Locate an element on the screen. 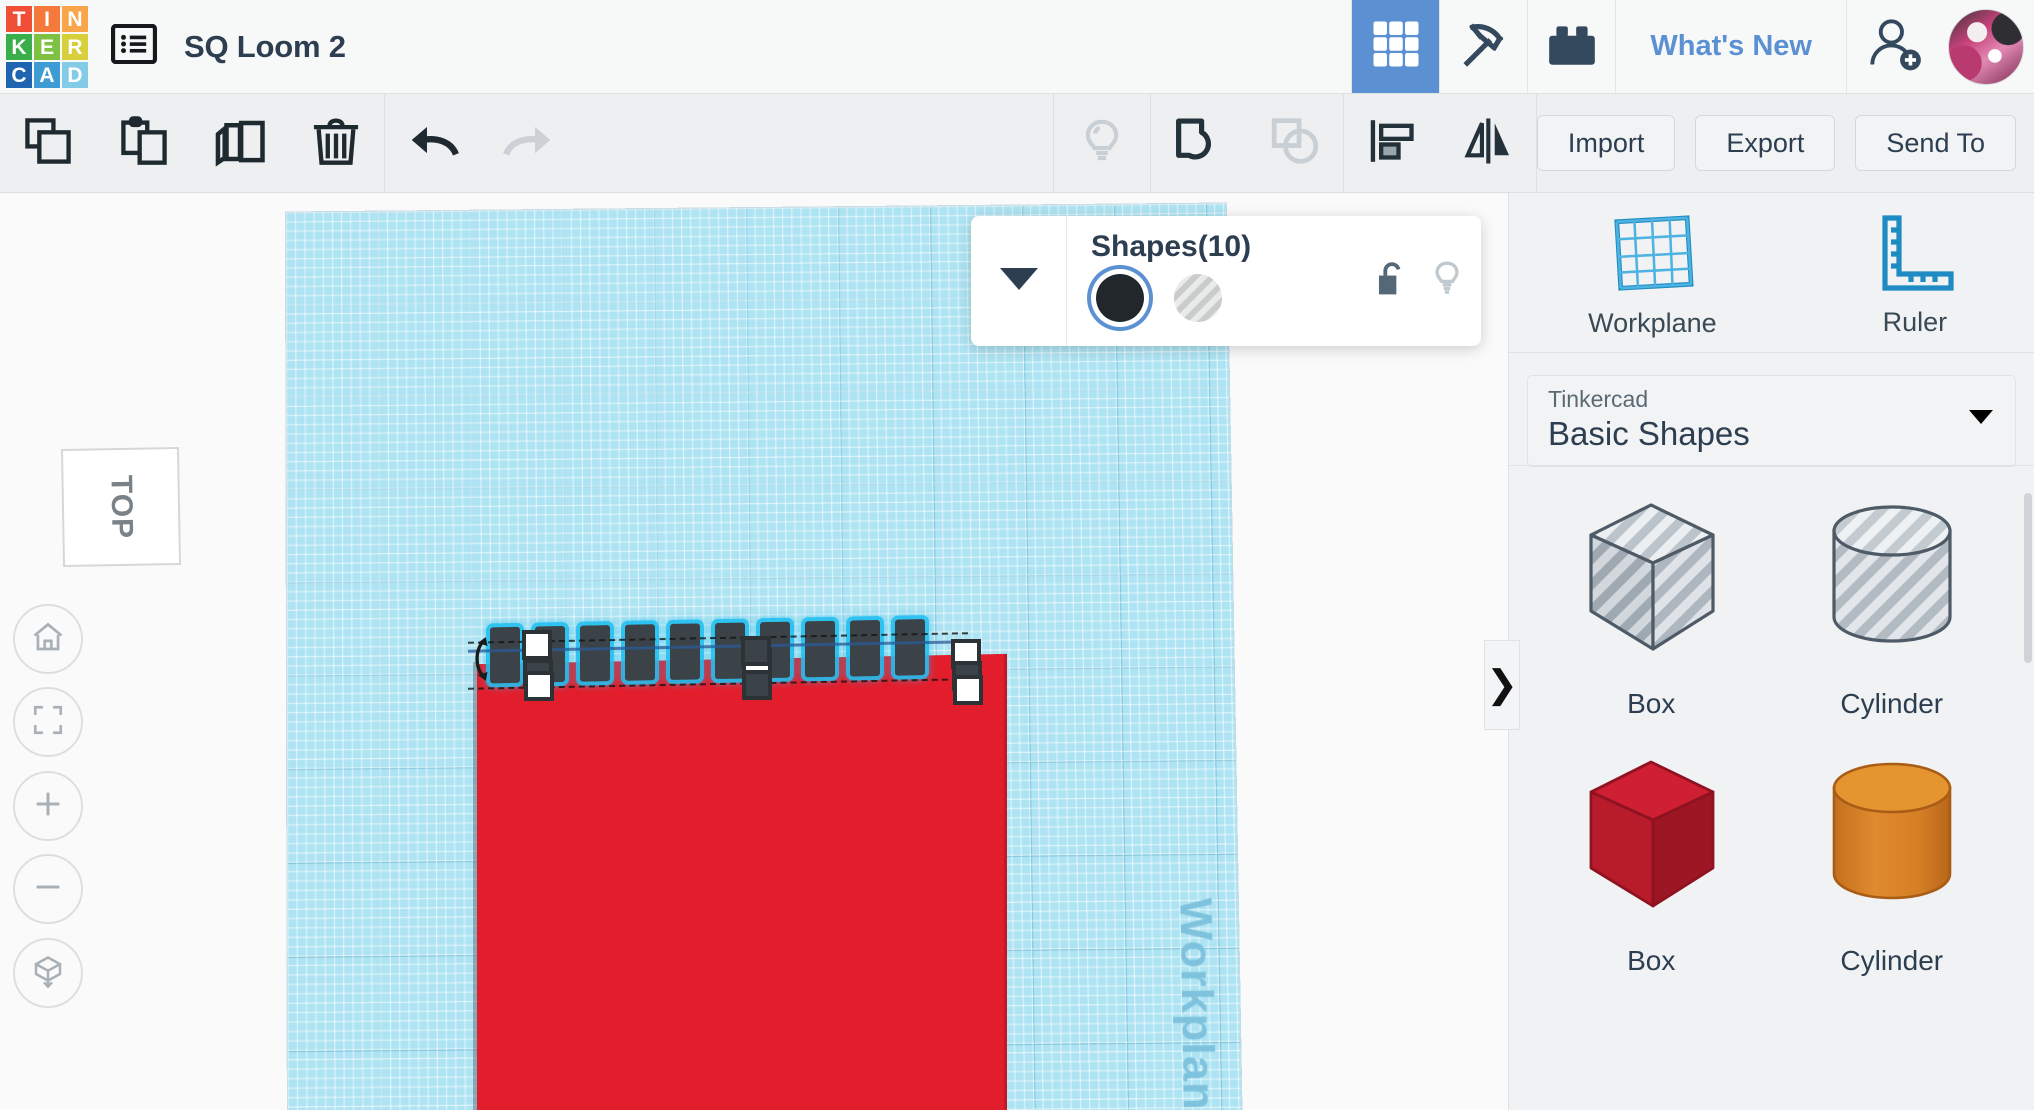  rotate-handle is located at coordinates (483, 659).